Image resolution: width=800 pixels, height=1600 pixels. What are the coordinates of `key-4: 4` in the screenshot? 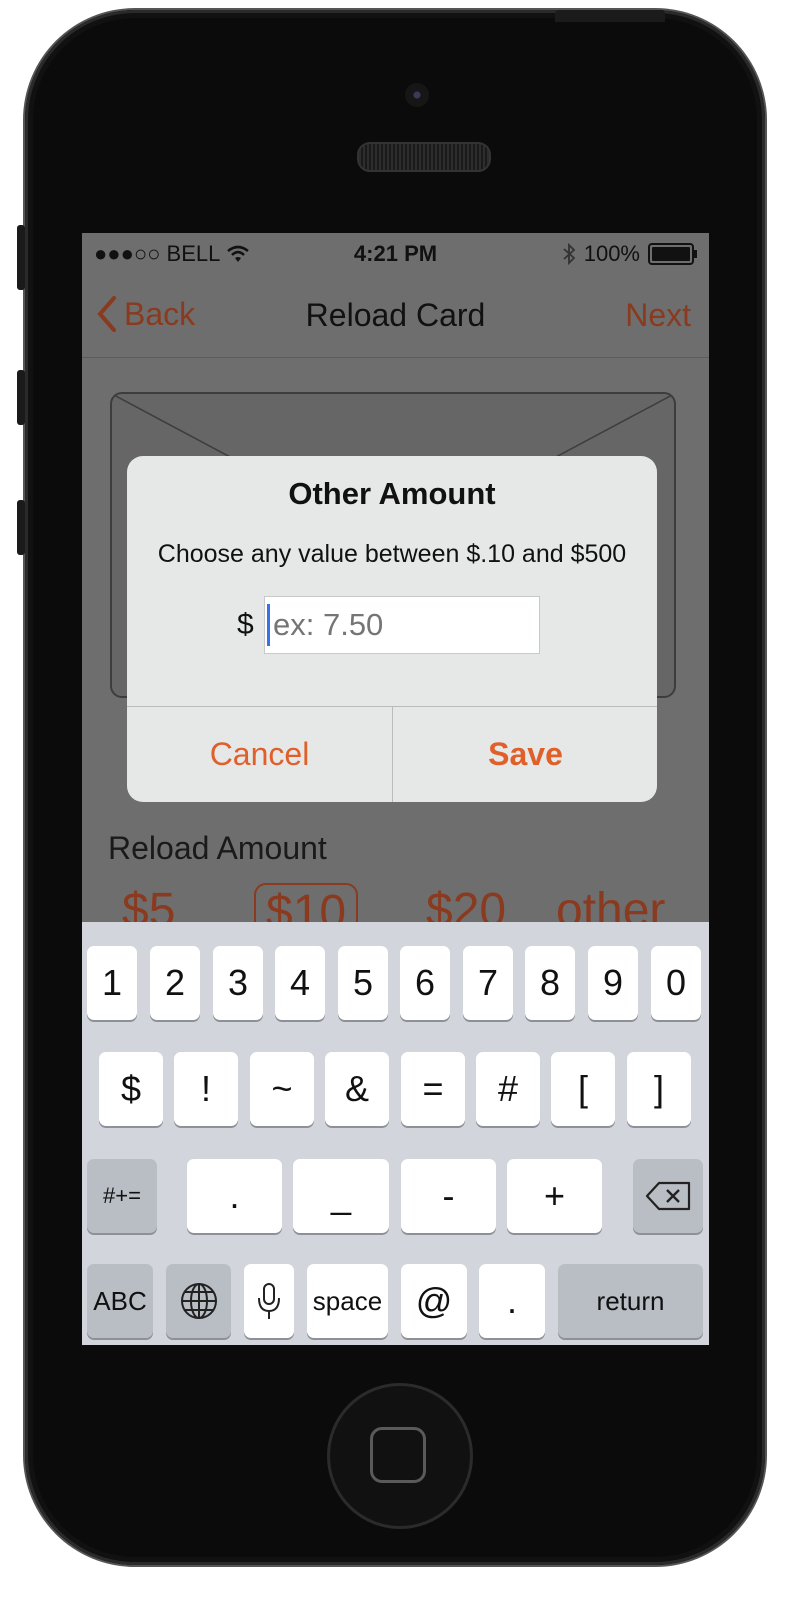 It's located at (300, 983).